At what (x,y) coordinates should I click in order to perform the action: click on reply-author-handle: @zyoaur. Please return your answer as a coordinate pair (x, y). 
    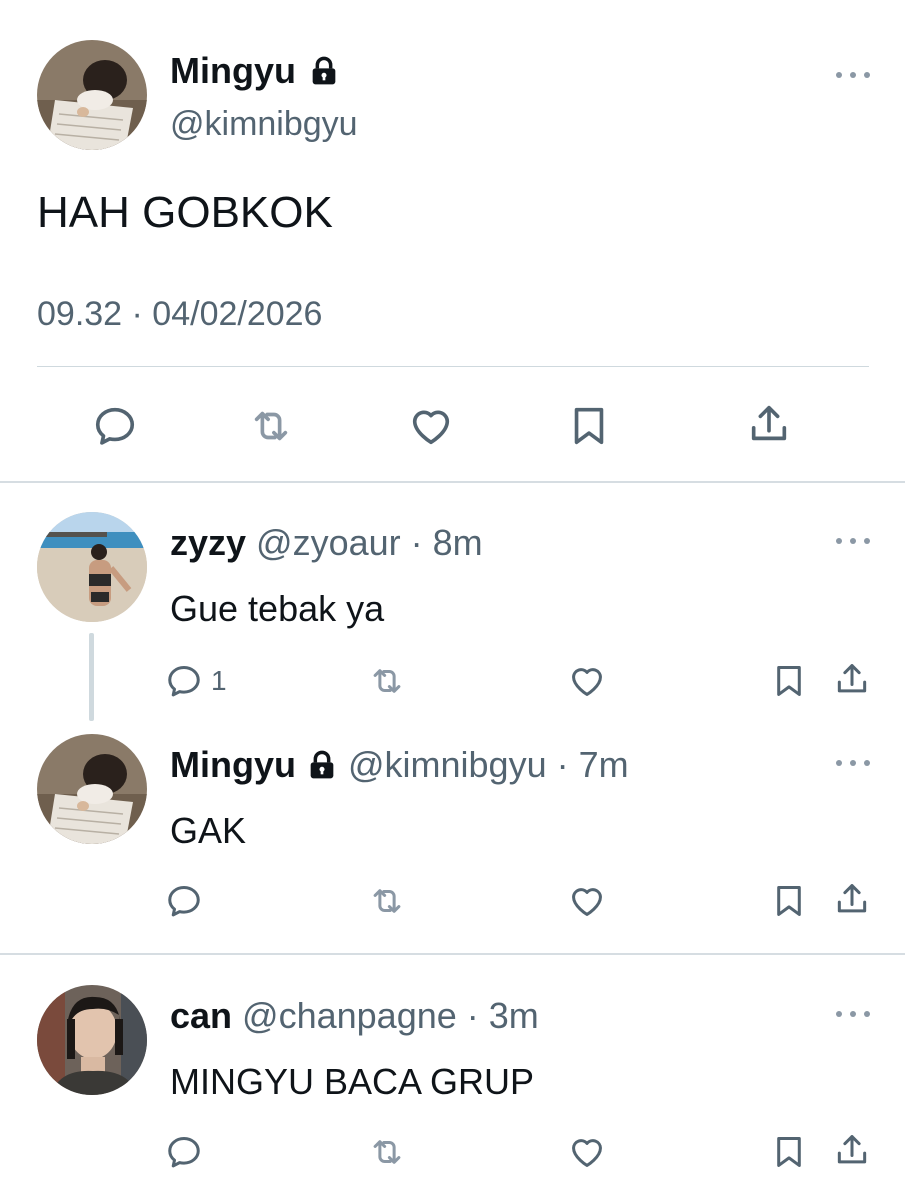
    Looking at the image, I should click on (328, 543).